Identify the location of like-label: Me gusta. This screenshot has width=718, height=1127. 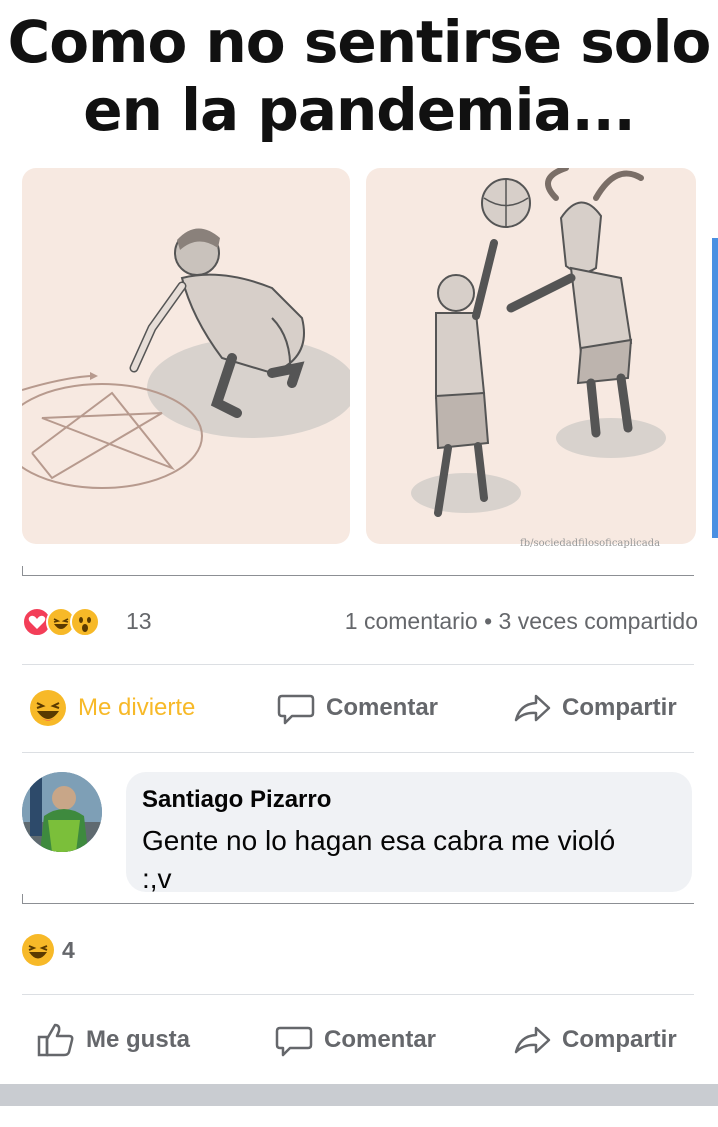
(138, 1039).